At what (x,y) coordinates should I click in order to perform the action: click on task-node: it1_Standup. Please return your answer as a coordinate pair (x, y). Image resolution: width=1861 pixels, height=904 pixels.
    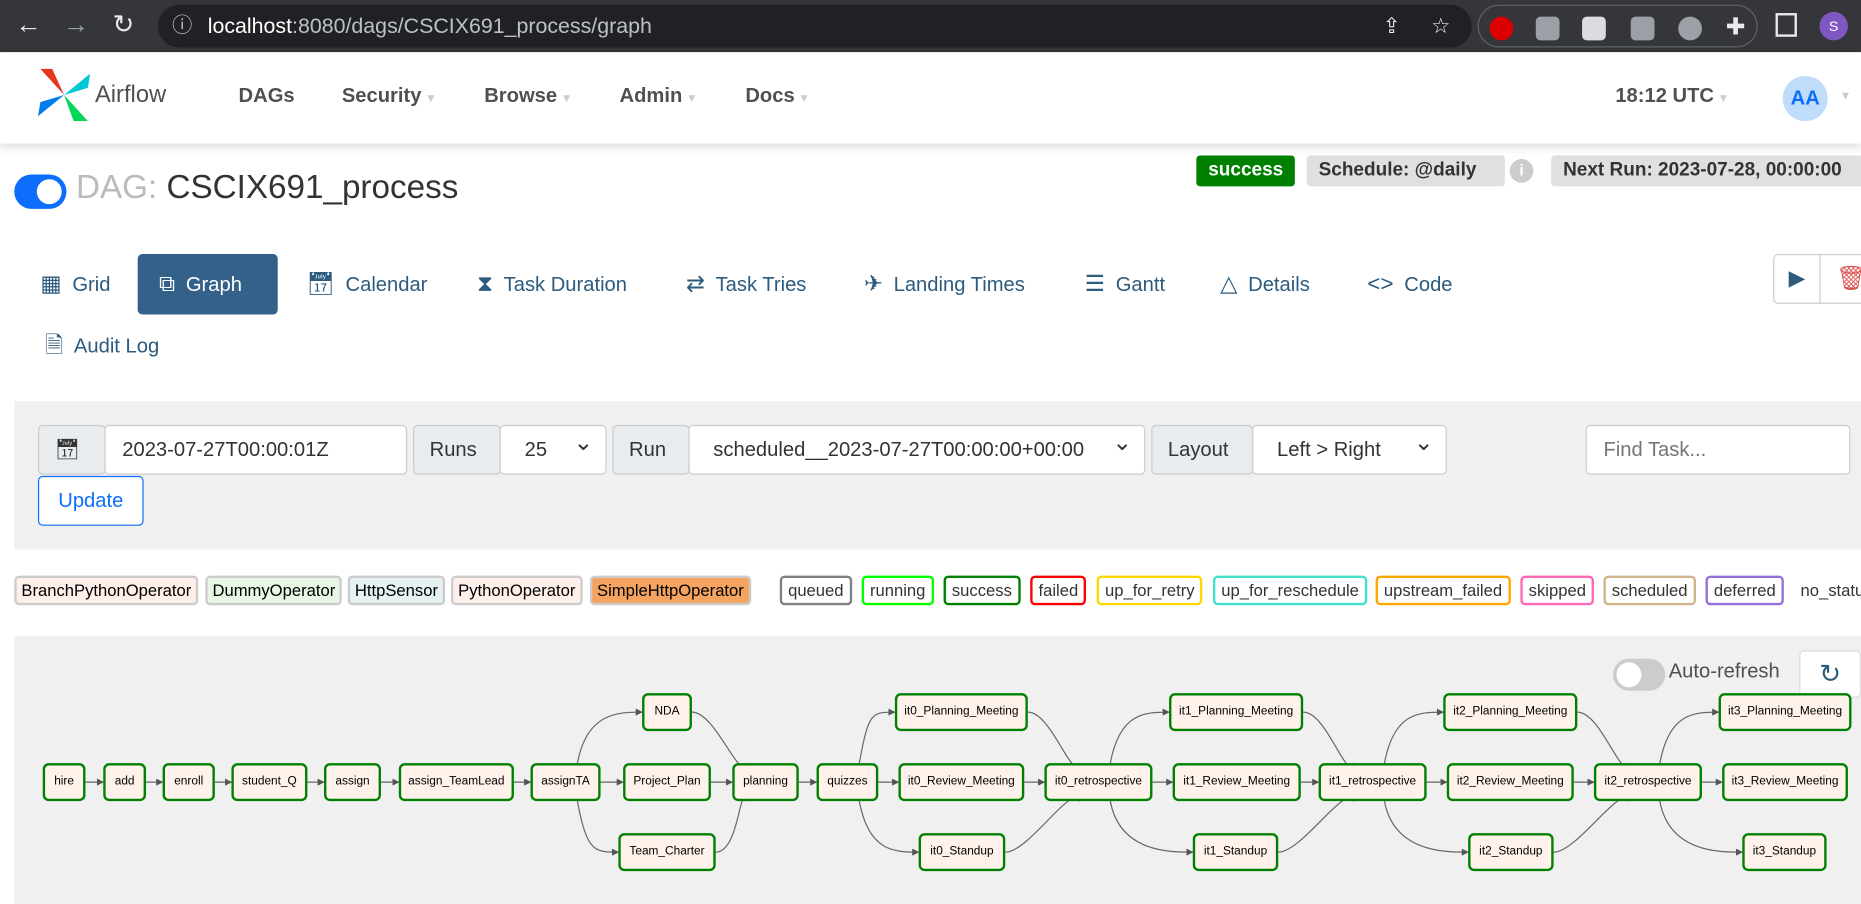
    Looking at the image, I should click on (1235, 852).